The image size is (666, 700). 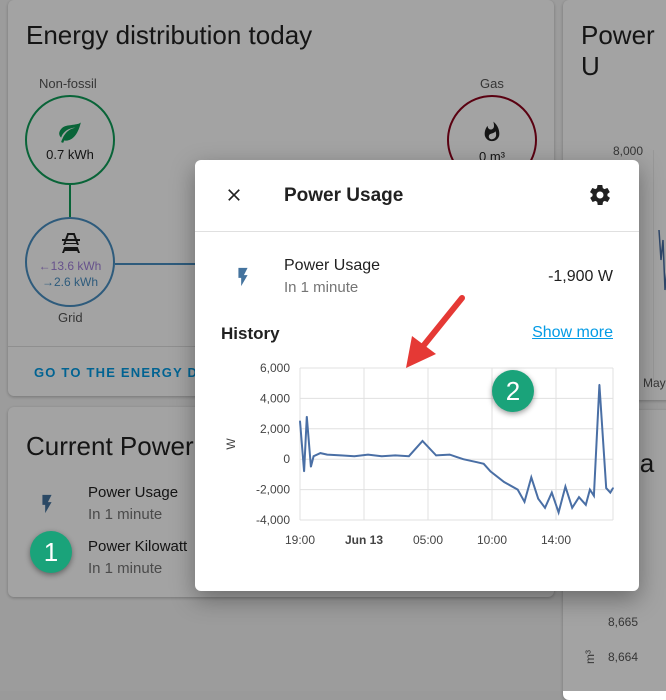 I want to click on settings-button, so click(x=600, y=195).